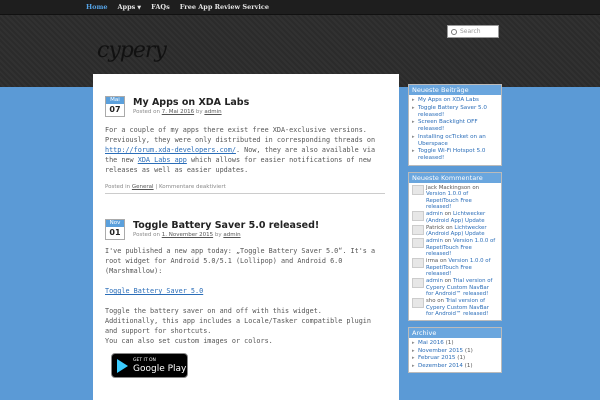  I want to click on google-play-badge: GET IT ON Google Play, so click(149, 365).